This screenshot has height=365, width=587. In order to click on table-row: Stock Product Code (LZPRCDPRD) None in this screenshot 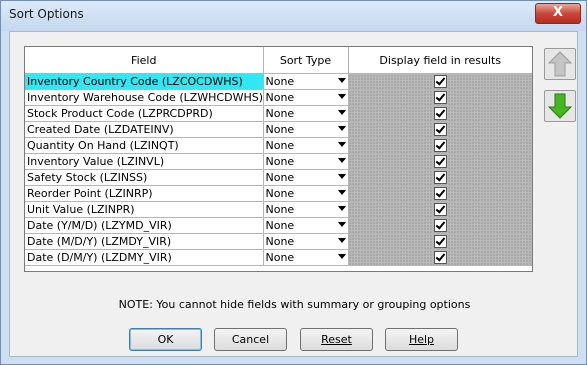, I will do `click(278, 113)`.